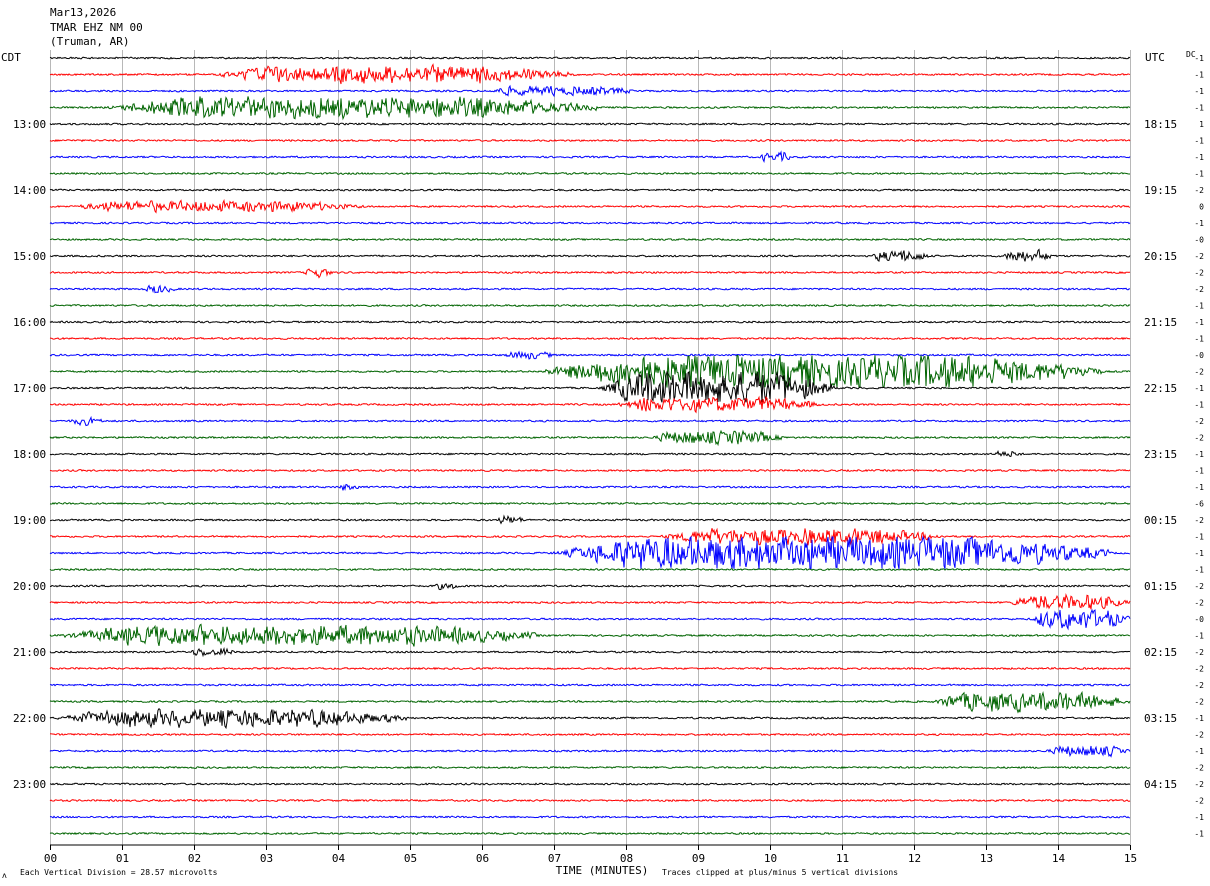 This screenshot has height=886, width=1210. What do you see at coordinates (122, 858) in the screenshot?
I see `x-tick-label: 01` at bounding box center [122, 858].